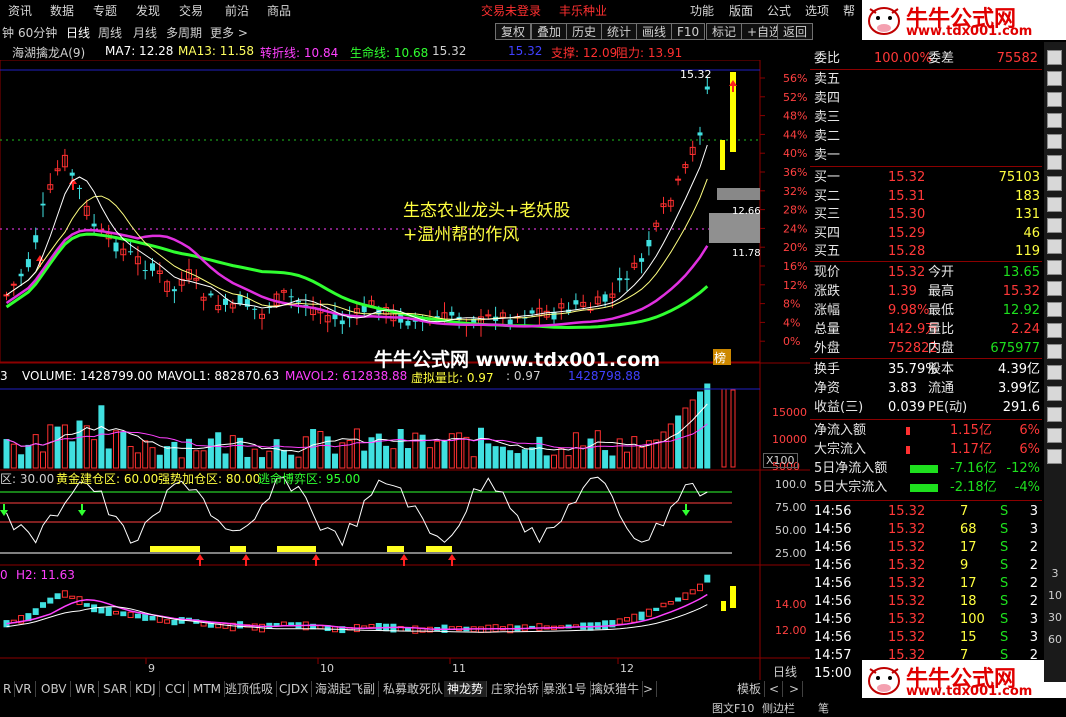  Describe the element at coordinates (817, 10) in the screenshot. I see `menu-item-options: 选项` at that location.